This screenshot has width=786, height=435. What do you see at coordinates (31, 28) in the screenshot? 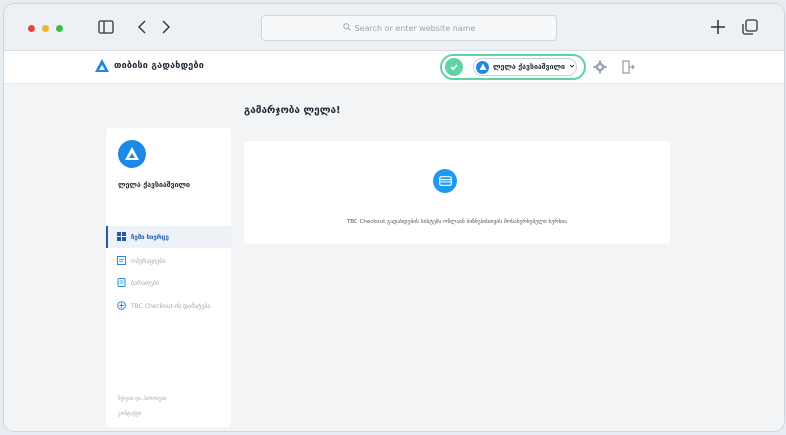
I see `close-window-button` at bounding box center [31, 28].